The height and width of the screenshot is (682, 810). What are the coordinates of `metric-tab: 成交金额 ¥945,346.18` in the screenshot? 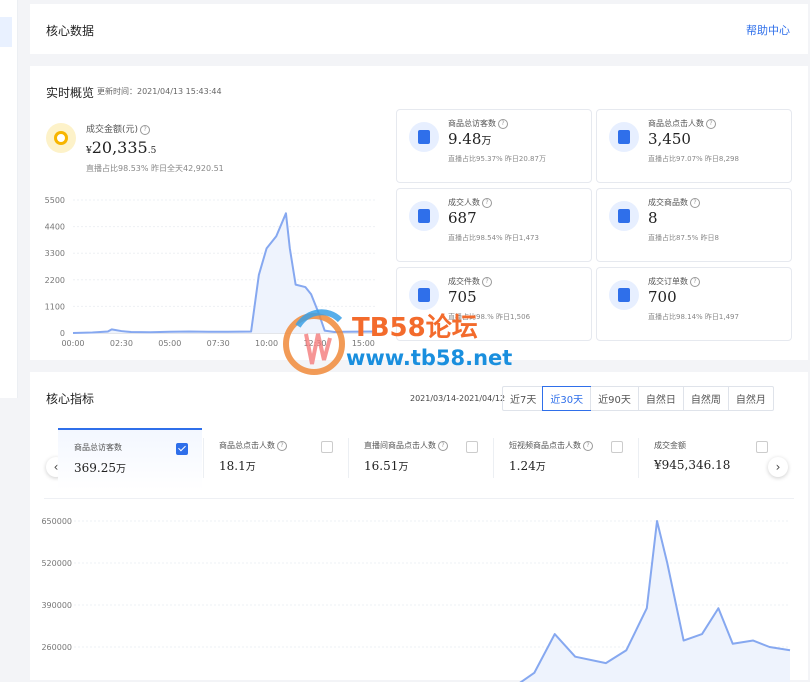 It's located at (710, 458).